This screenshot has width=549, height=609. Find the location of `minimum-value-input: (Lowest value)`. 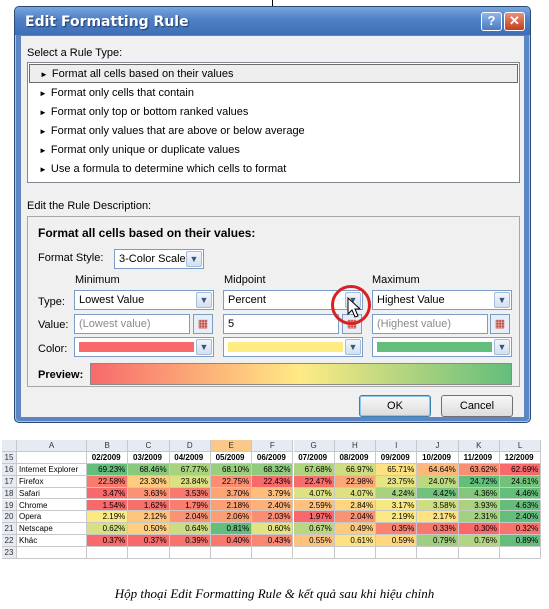

minimum-value-input: (Lowest value) is located at coordinates (132, 324).